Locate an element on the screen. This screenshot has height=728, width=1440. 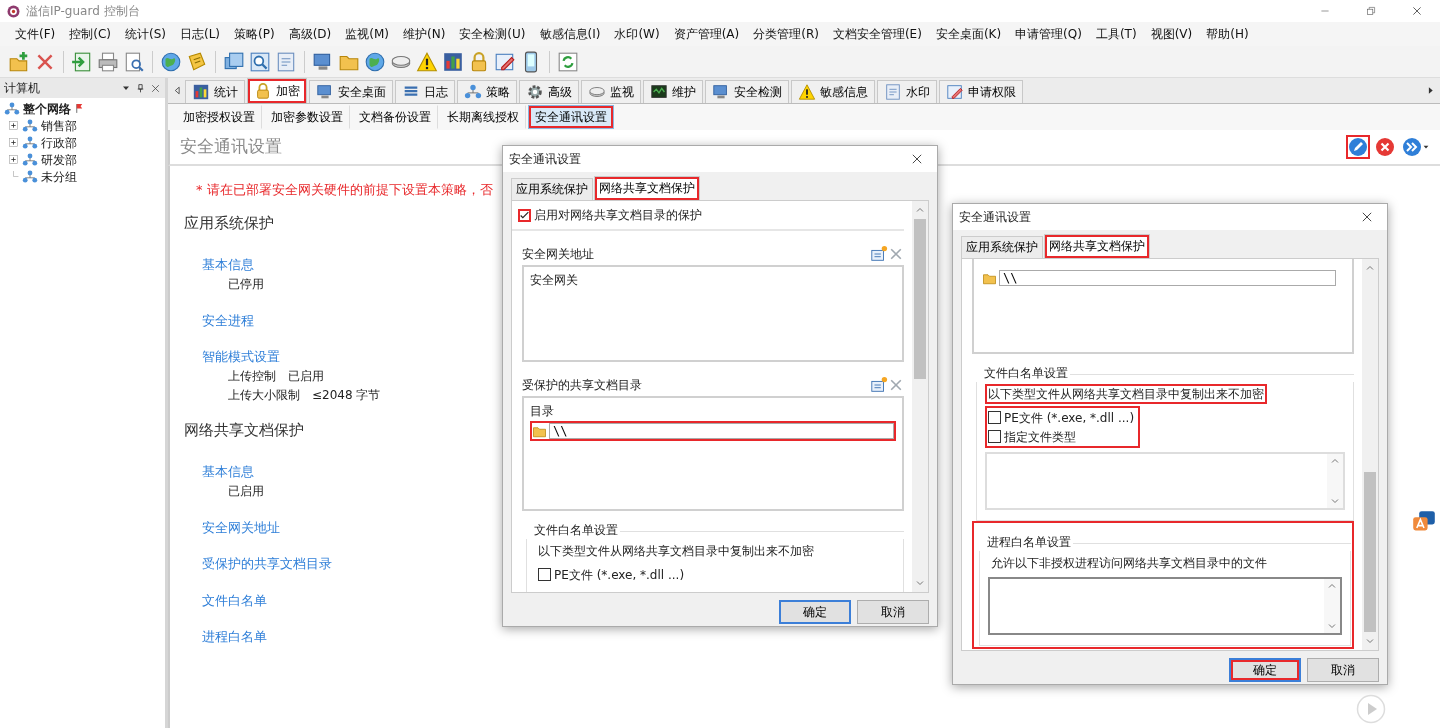
section-title: 应用系统保护 is located at coordinates (229, 223).